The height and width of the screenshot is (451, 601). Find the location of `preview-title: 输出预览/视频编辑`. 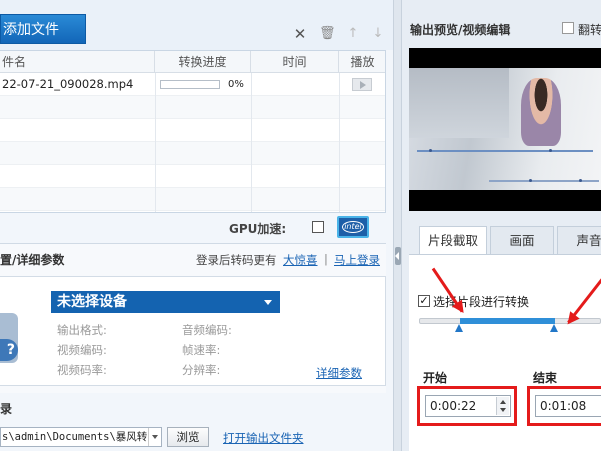

preview-title: 输出预览/视频编辑 is located at coordinates (460, 30).